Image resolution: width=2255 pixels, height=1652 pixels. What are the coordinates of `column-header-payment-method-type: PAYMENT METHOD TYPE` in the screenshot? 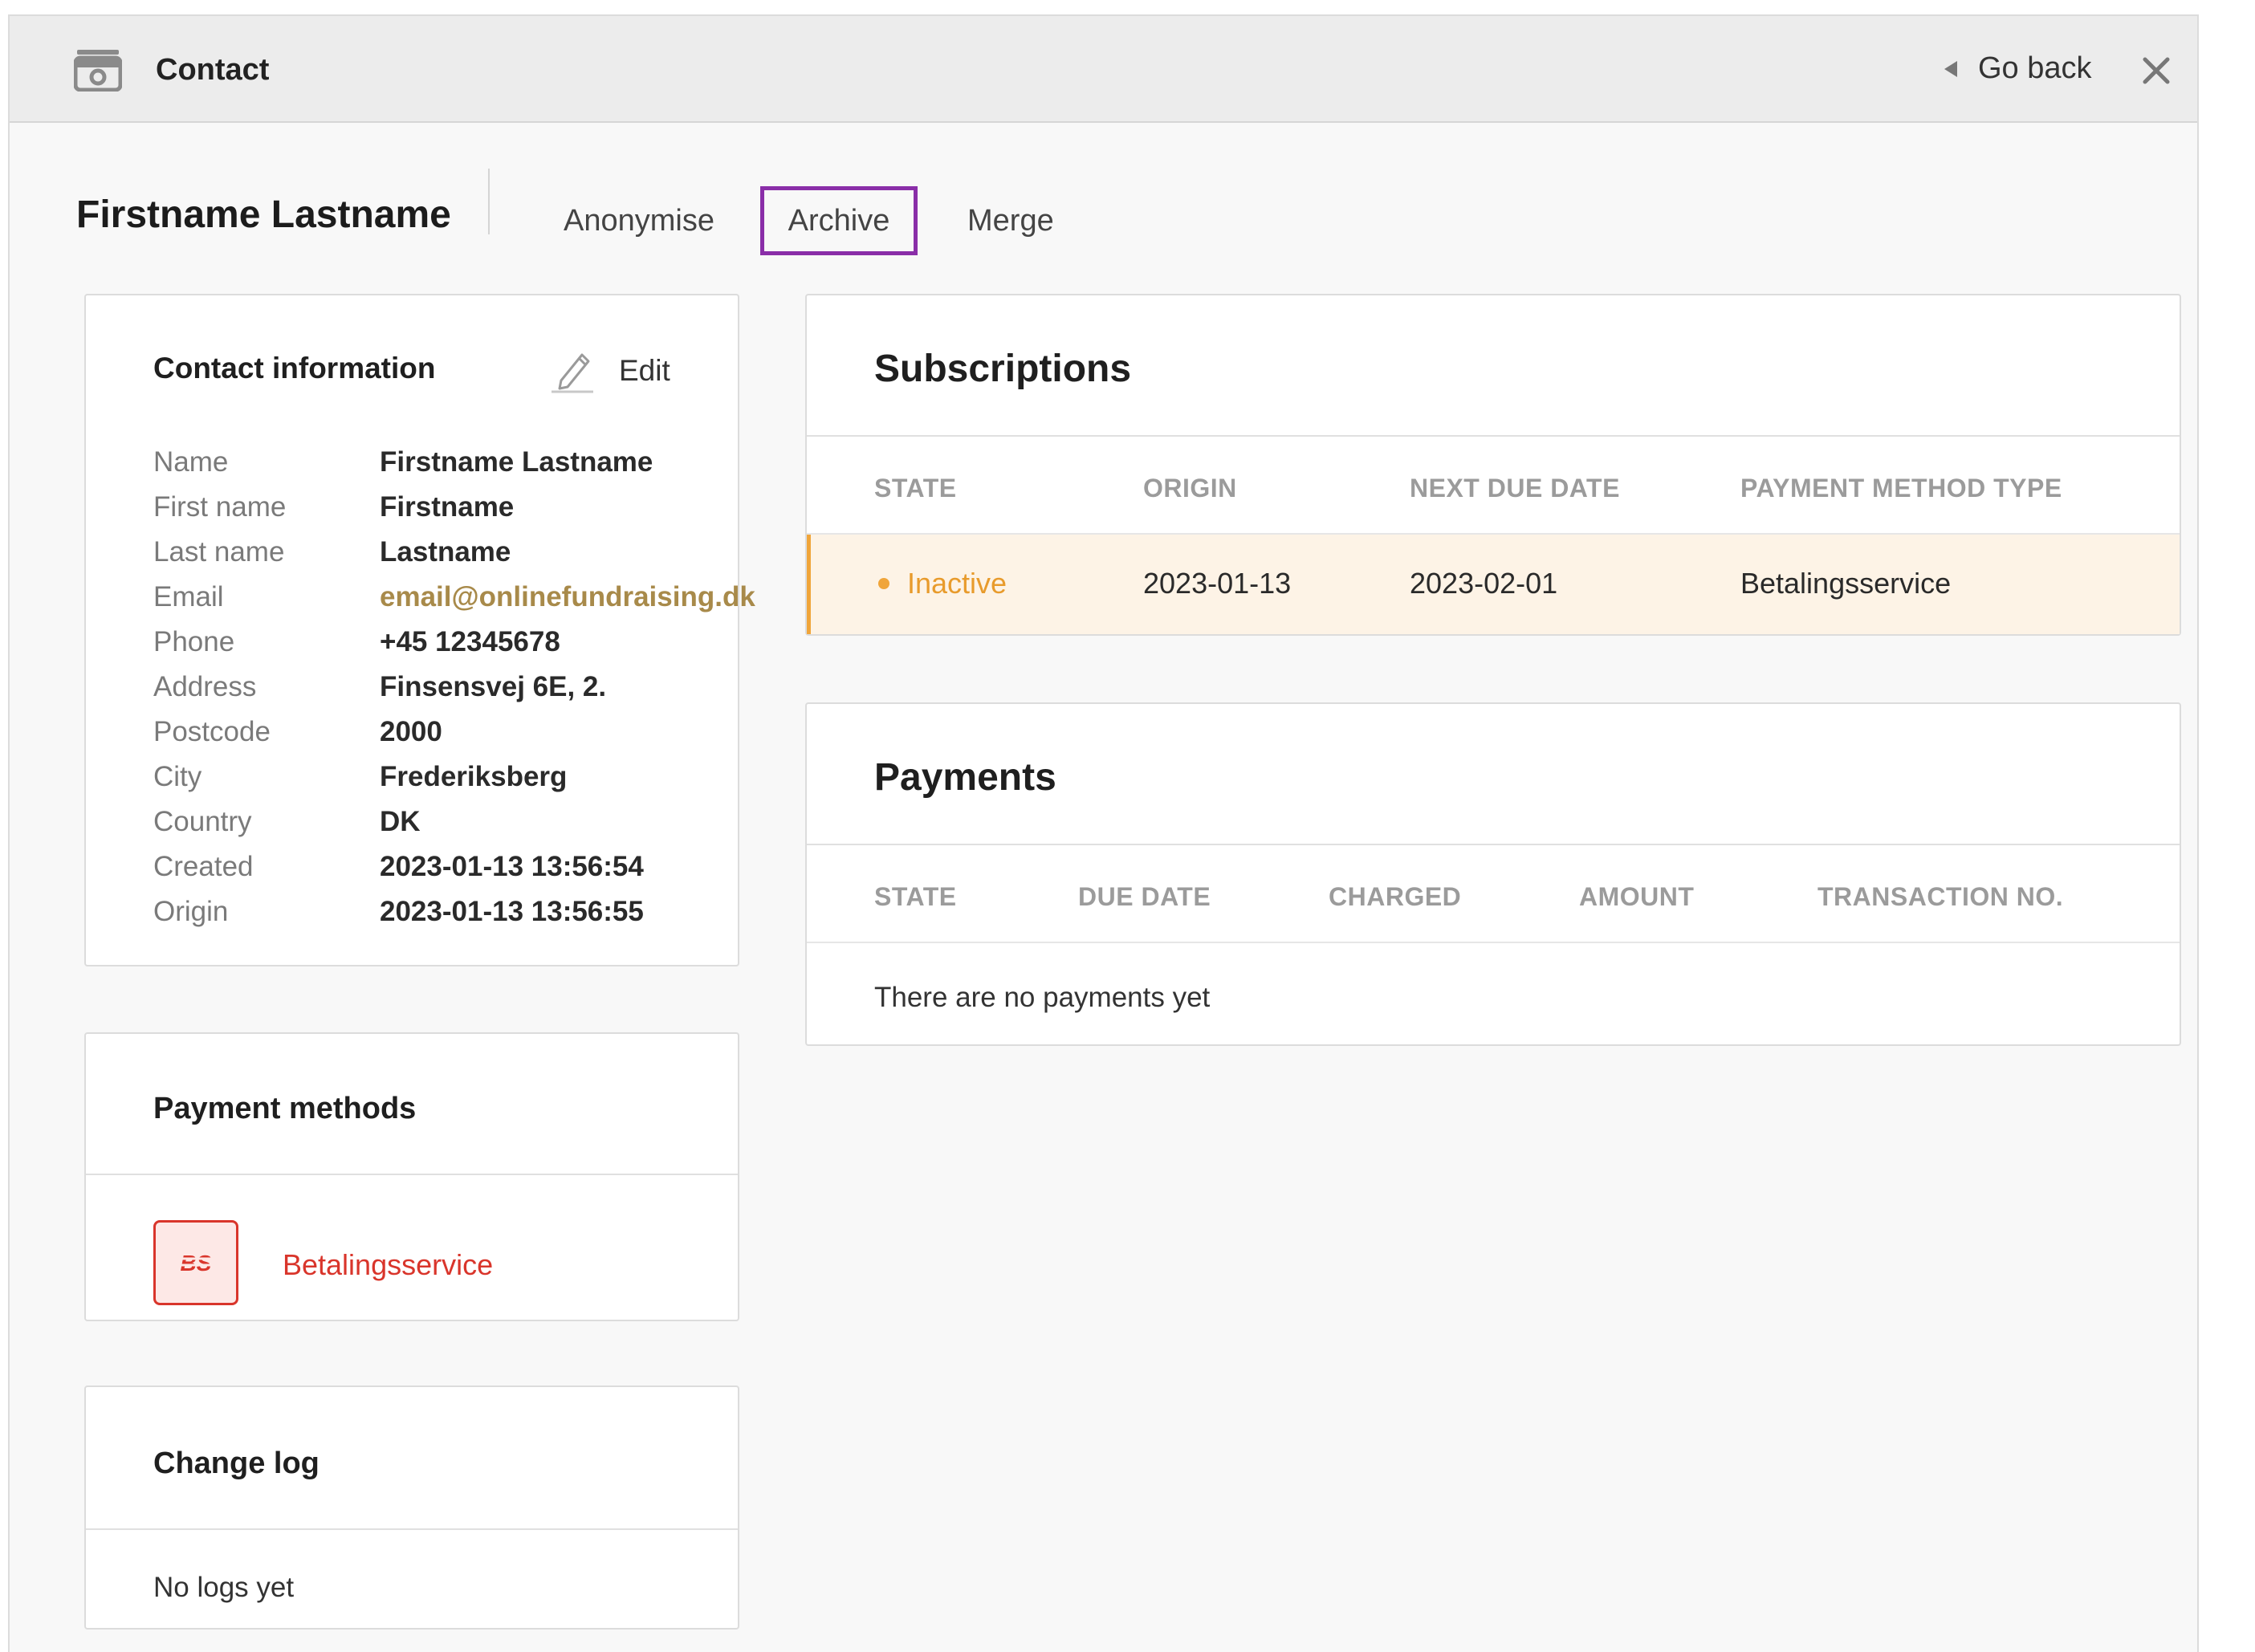 It's located at (1901, 489).